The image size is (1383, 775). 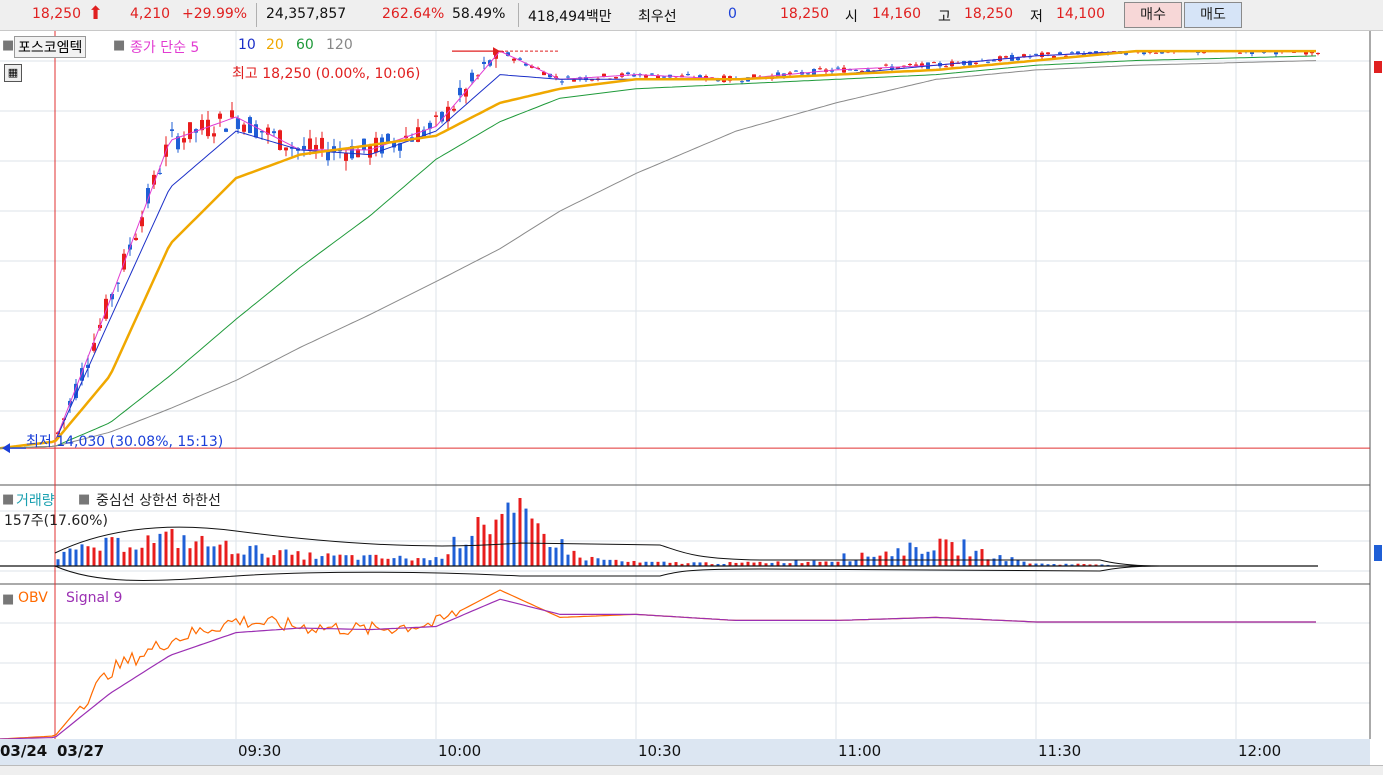 What do you see at coordinates (460, 751) in the screenshot?
I see `time-tick: 10:00` at bounding box center [460, 751].